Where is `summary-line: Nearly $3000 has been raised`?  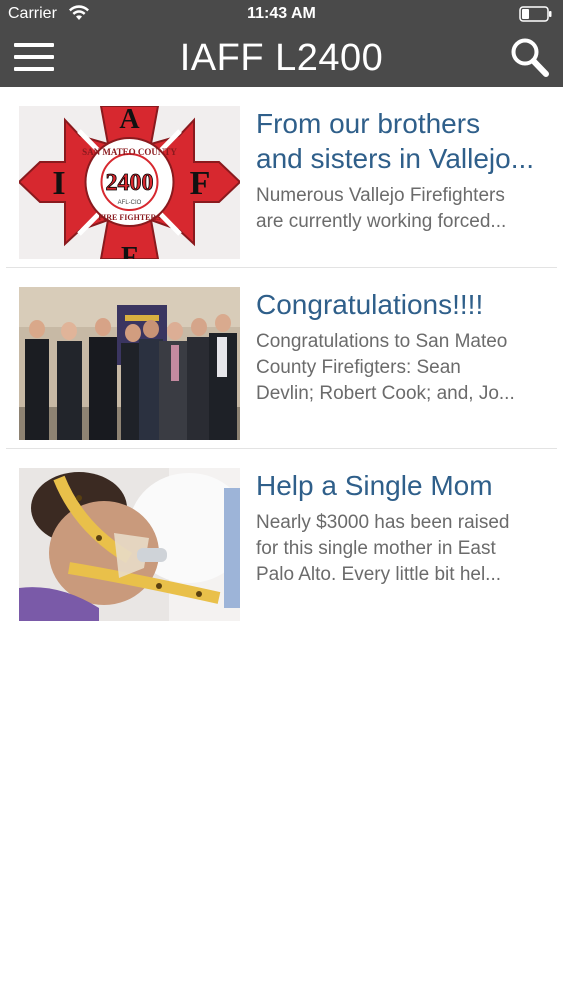
summary-line: Nearly $3000 has been raised is located at coordinates (383, 522).